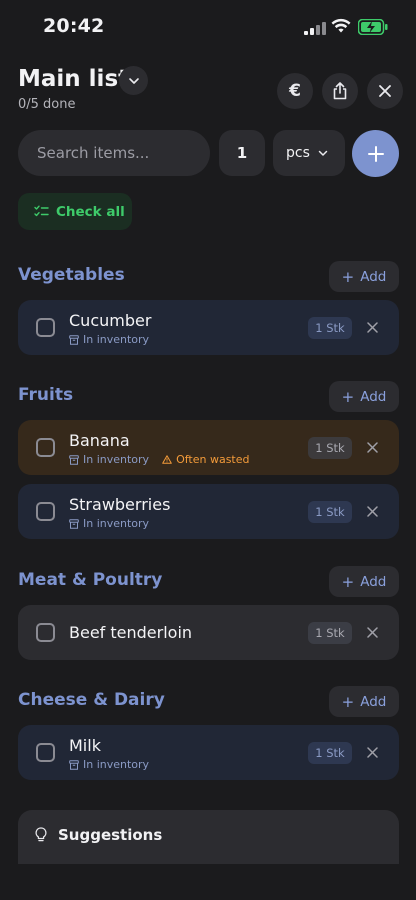  I want to click on section-title-vegetables: Vegetables, so click(71, 275).